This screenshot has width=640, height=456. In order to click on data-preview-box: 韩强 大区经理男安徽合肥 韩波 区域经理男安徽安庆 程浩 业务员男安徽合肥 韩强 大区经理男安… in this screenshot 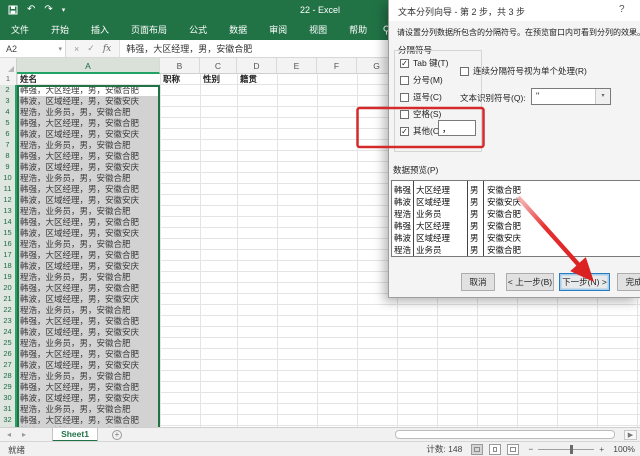, I will do `click(515, 218)`.